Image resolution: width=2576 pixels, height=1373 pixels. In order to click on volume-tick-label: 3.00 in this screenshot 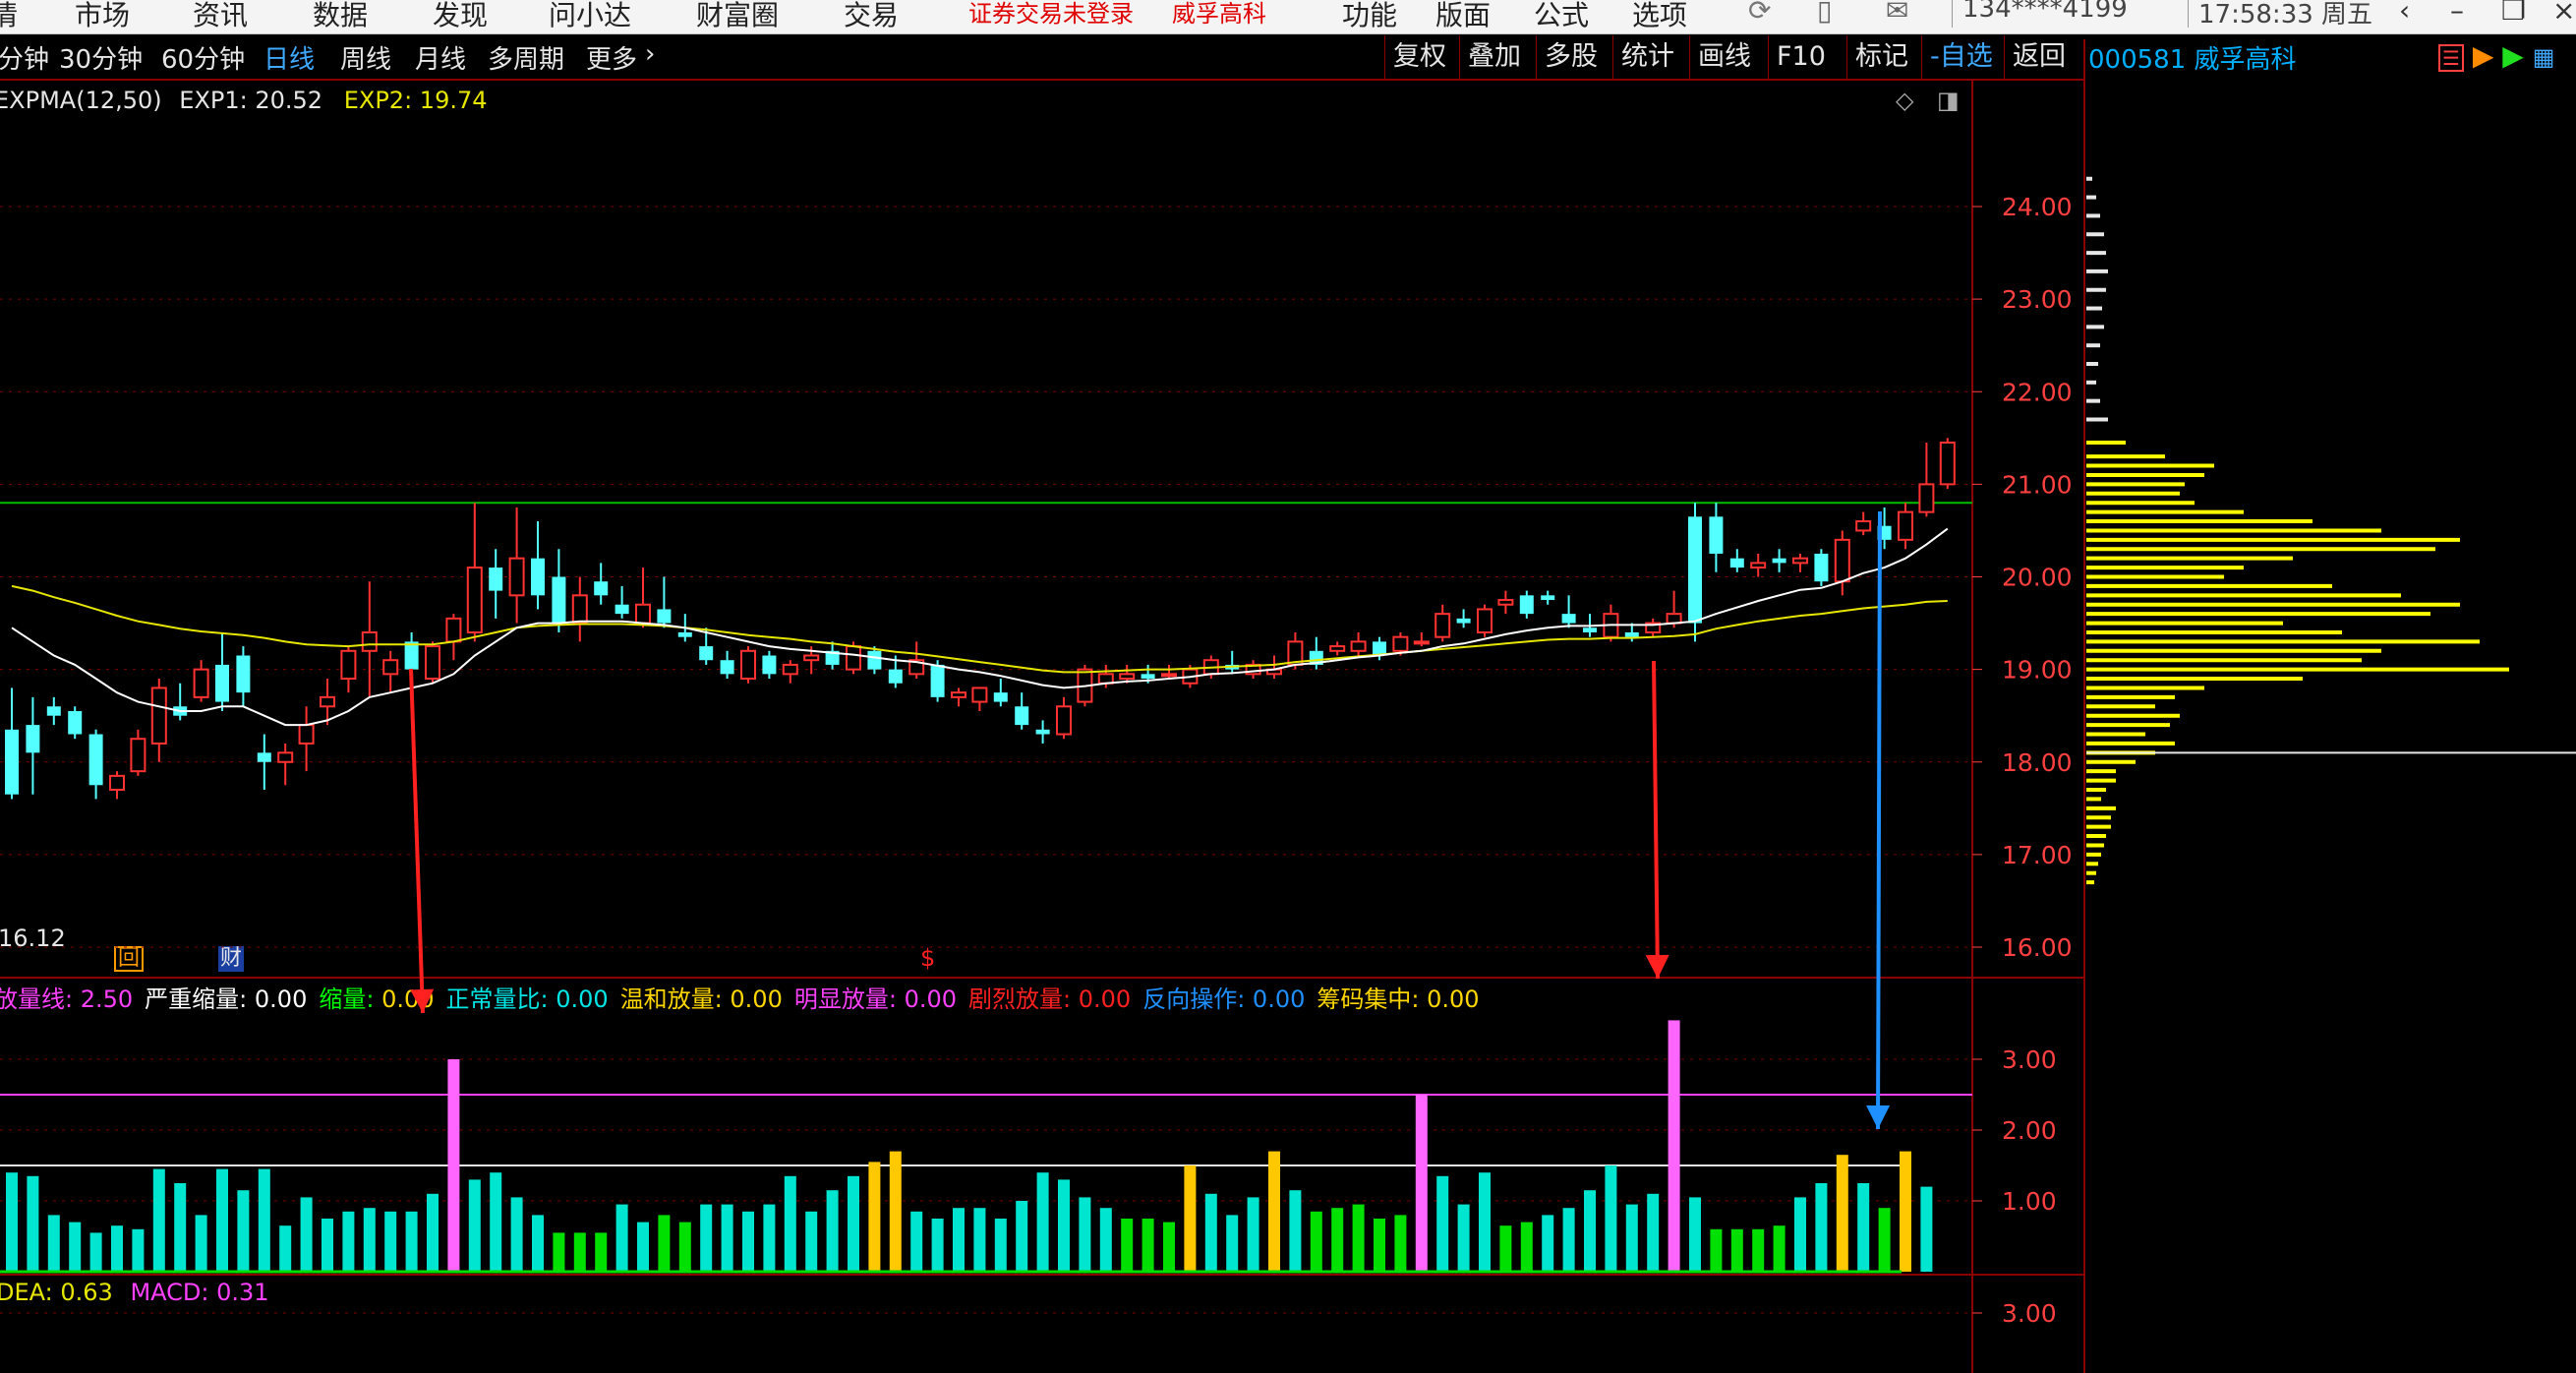, I will do `click(2029, 1059)`.